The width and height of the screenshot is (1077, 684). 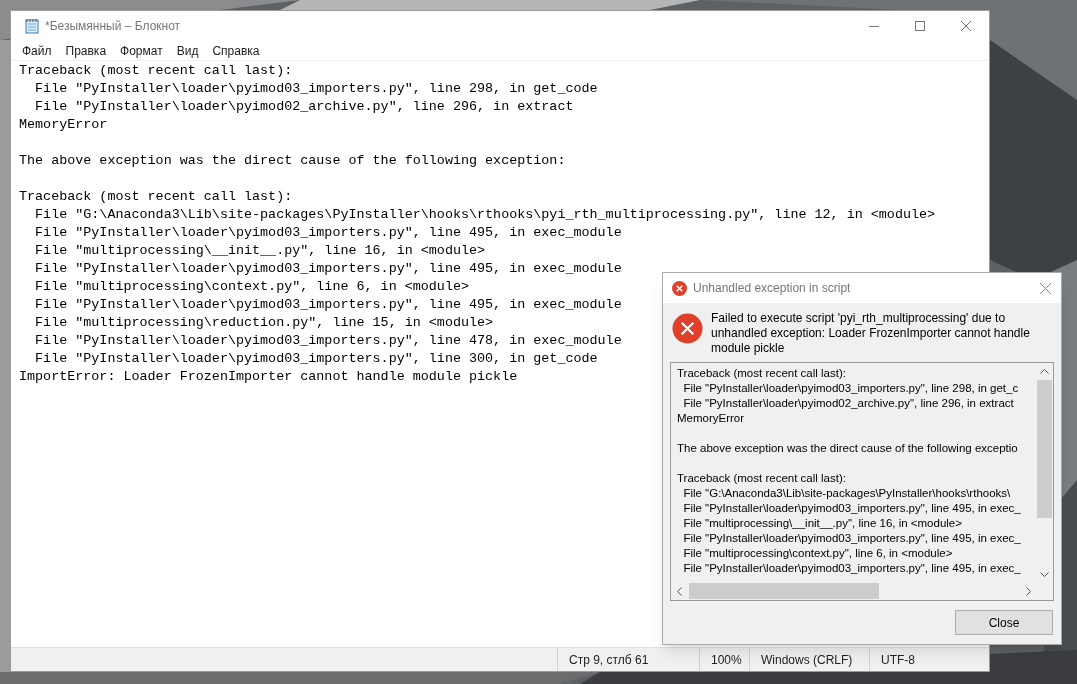 I want to click on scroll-down-icon, so click(x=1044, y=574).